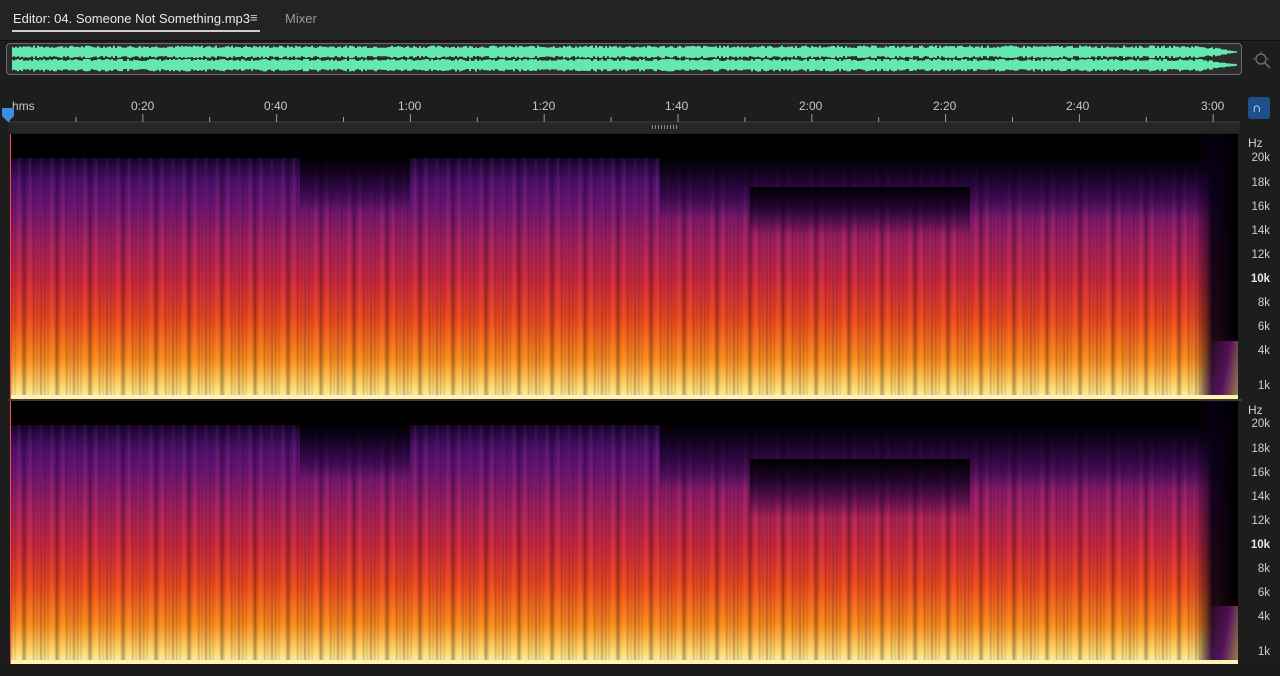 Image resolution: width=1280 pixels, height=676 pixels. What do you see at coordinates (23, 106) in the screenshot?
I see `ruler-unit-label: hms` at bounding box center [23, 106].